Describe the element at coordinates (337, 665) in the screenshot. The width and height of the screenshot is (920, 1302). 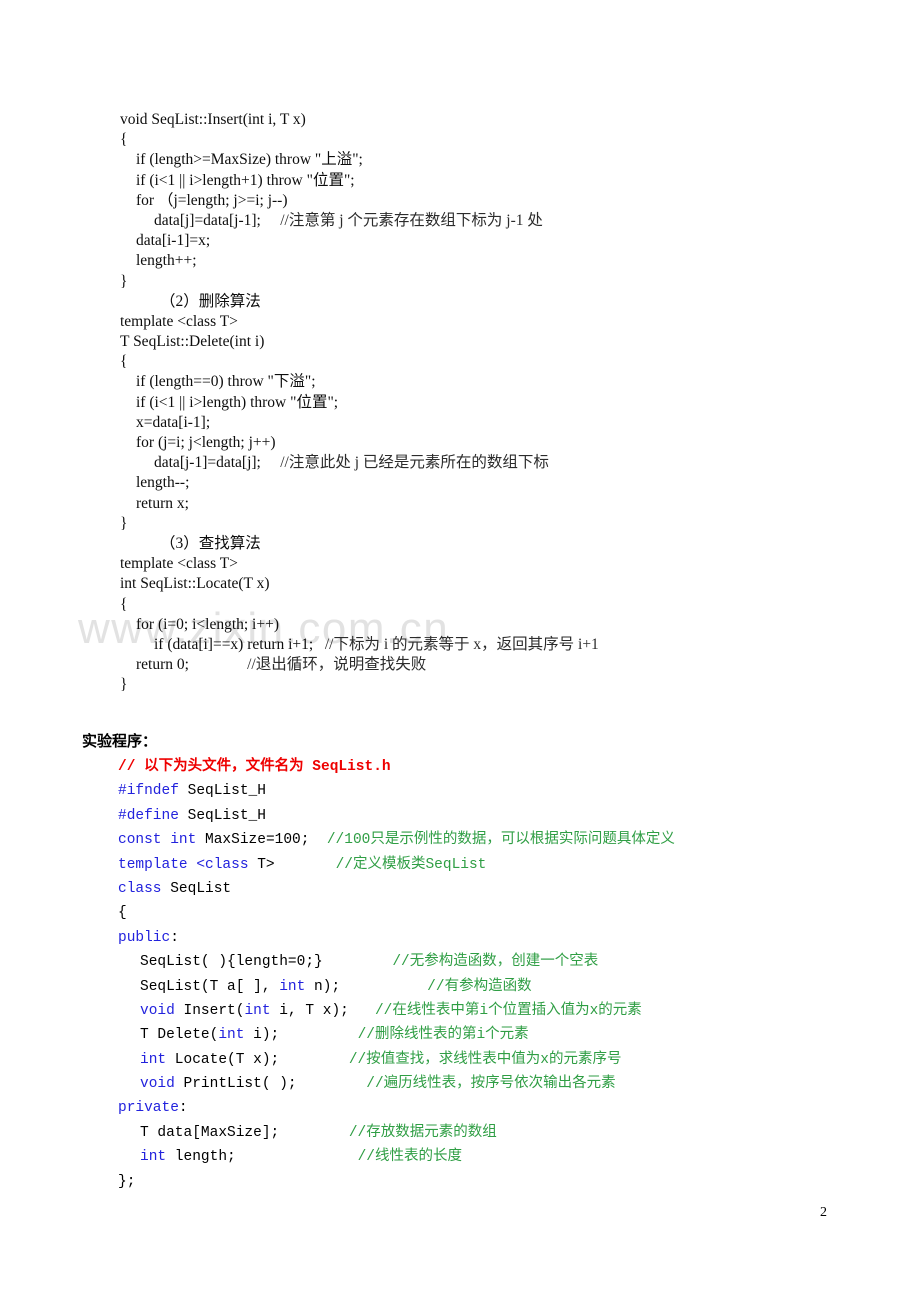
I see `code-comment: //退出循环，说明查找失败` at that location.